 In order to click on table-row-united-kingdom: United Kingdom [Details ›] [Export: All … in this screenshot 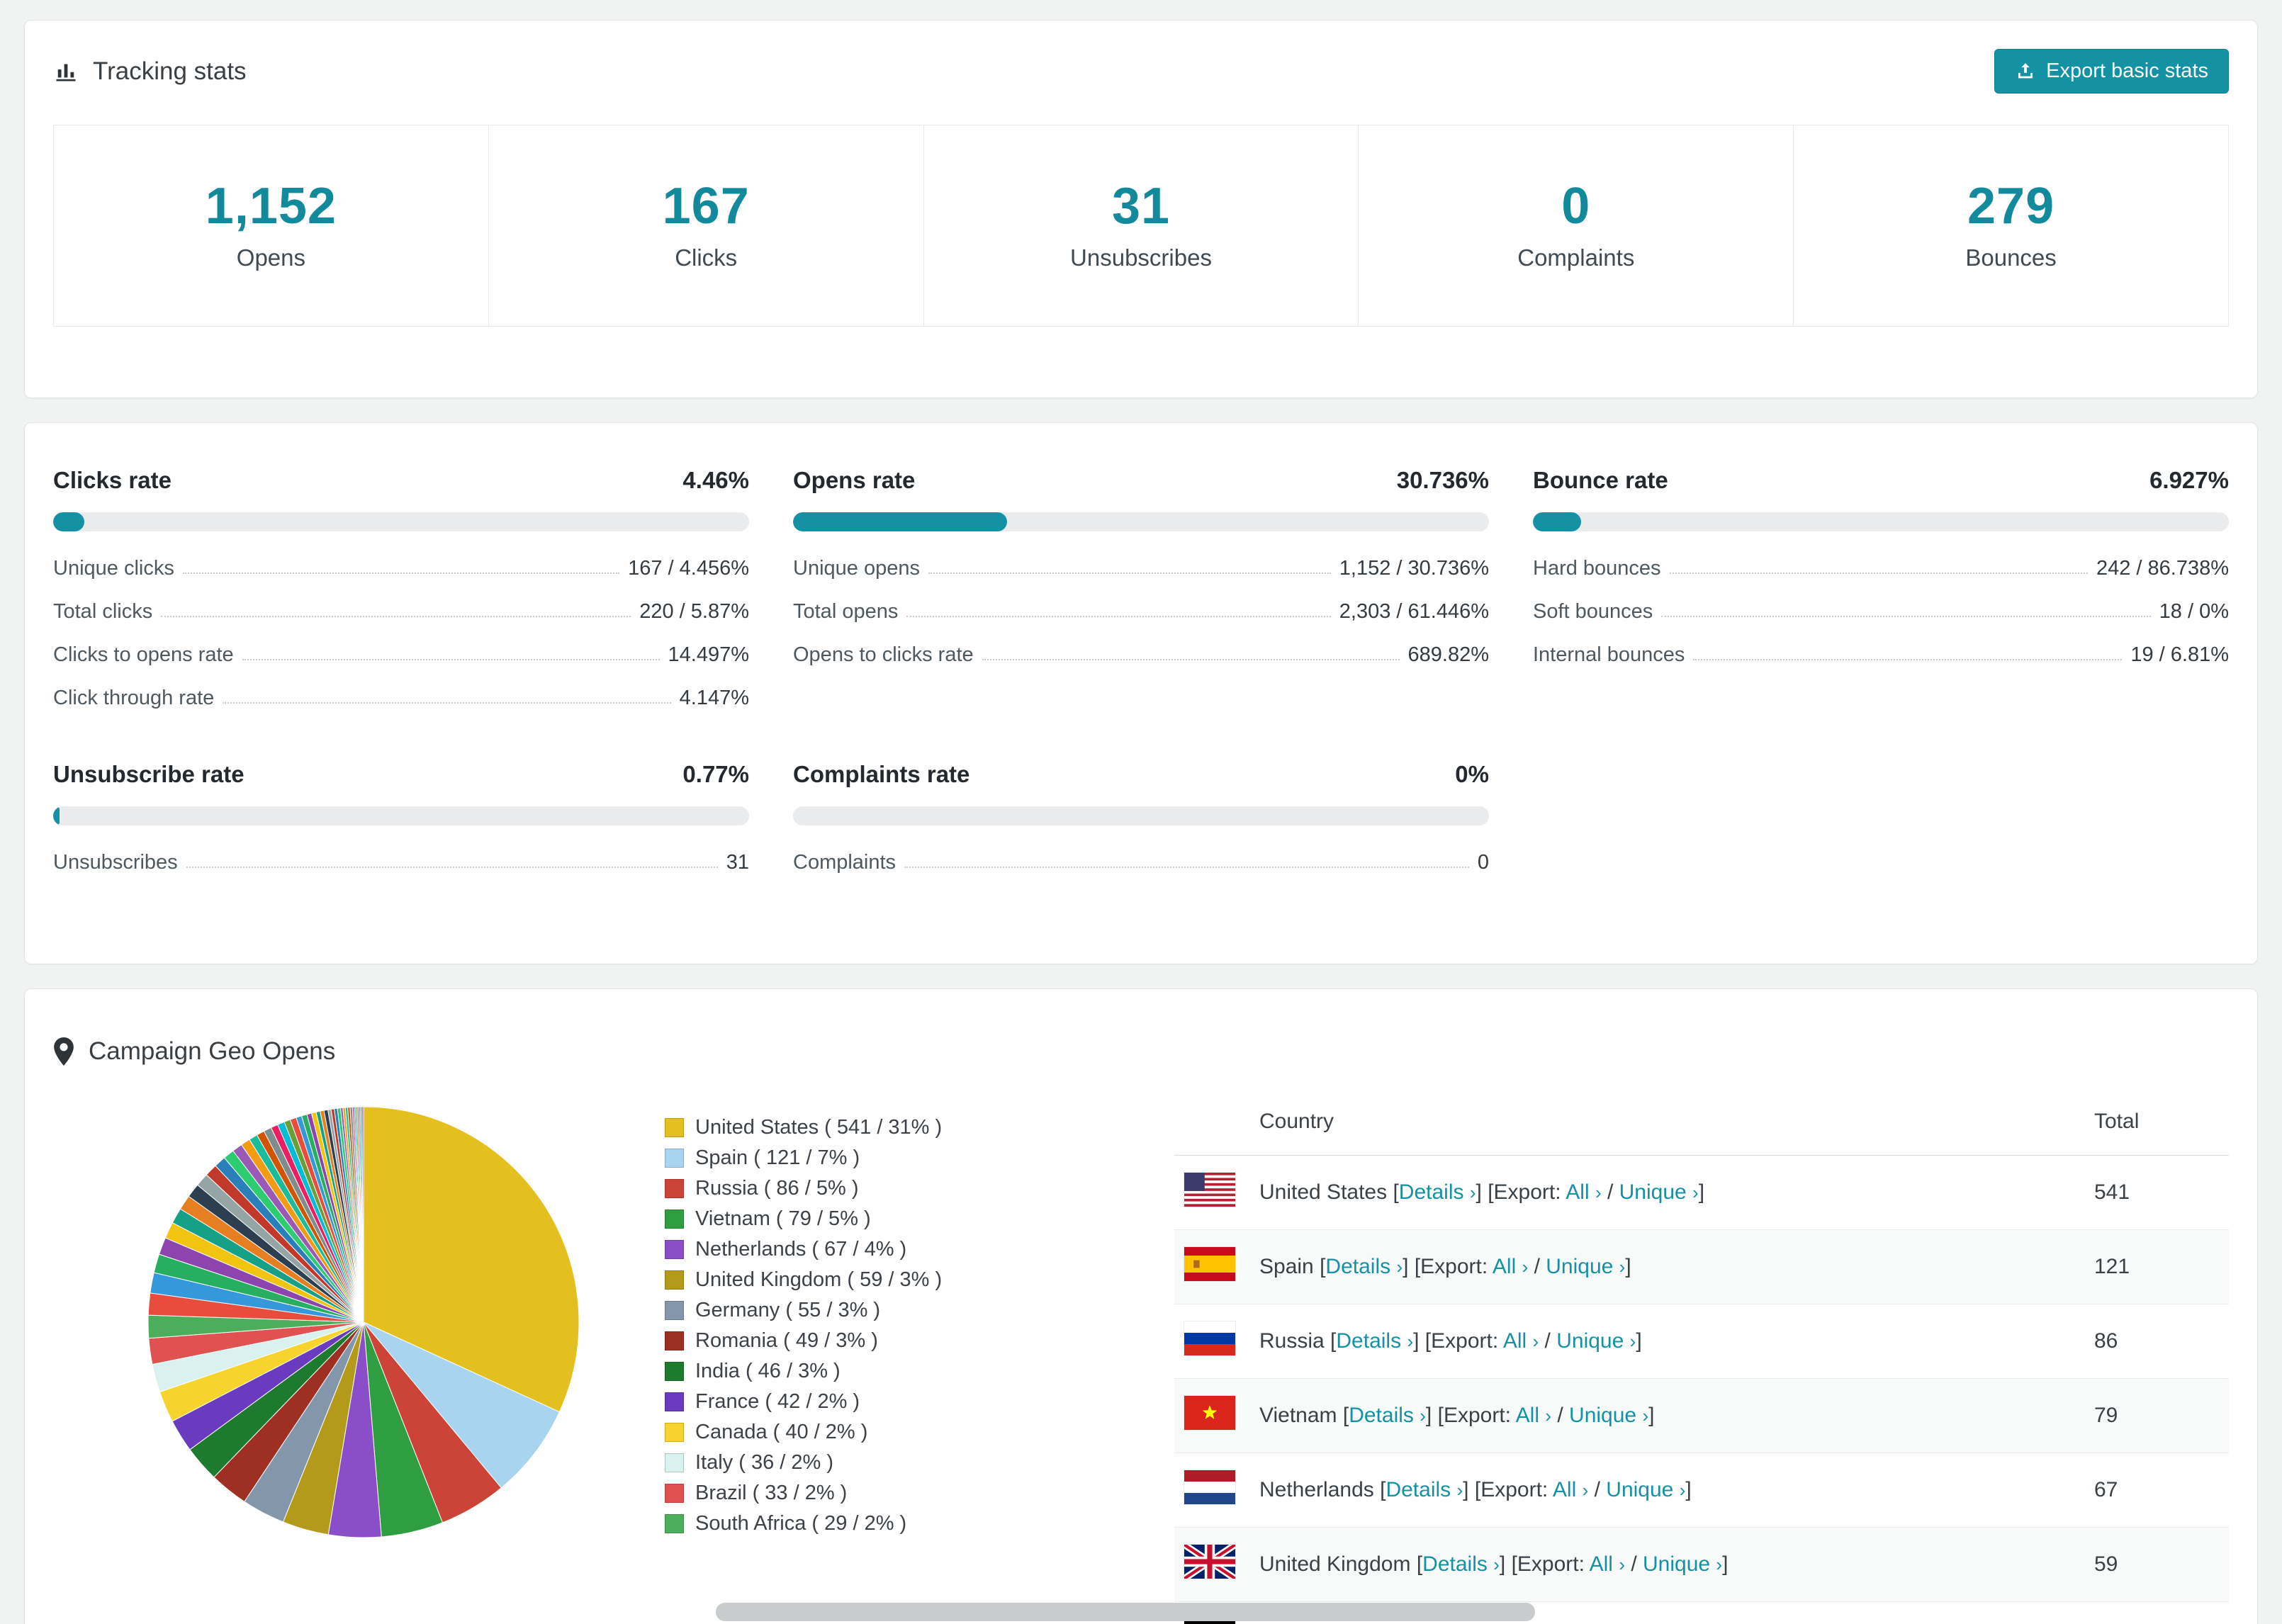, I will do `click(1701, 1564)`.